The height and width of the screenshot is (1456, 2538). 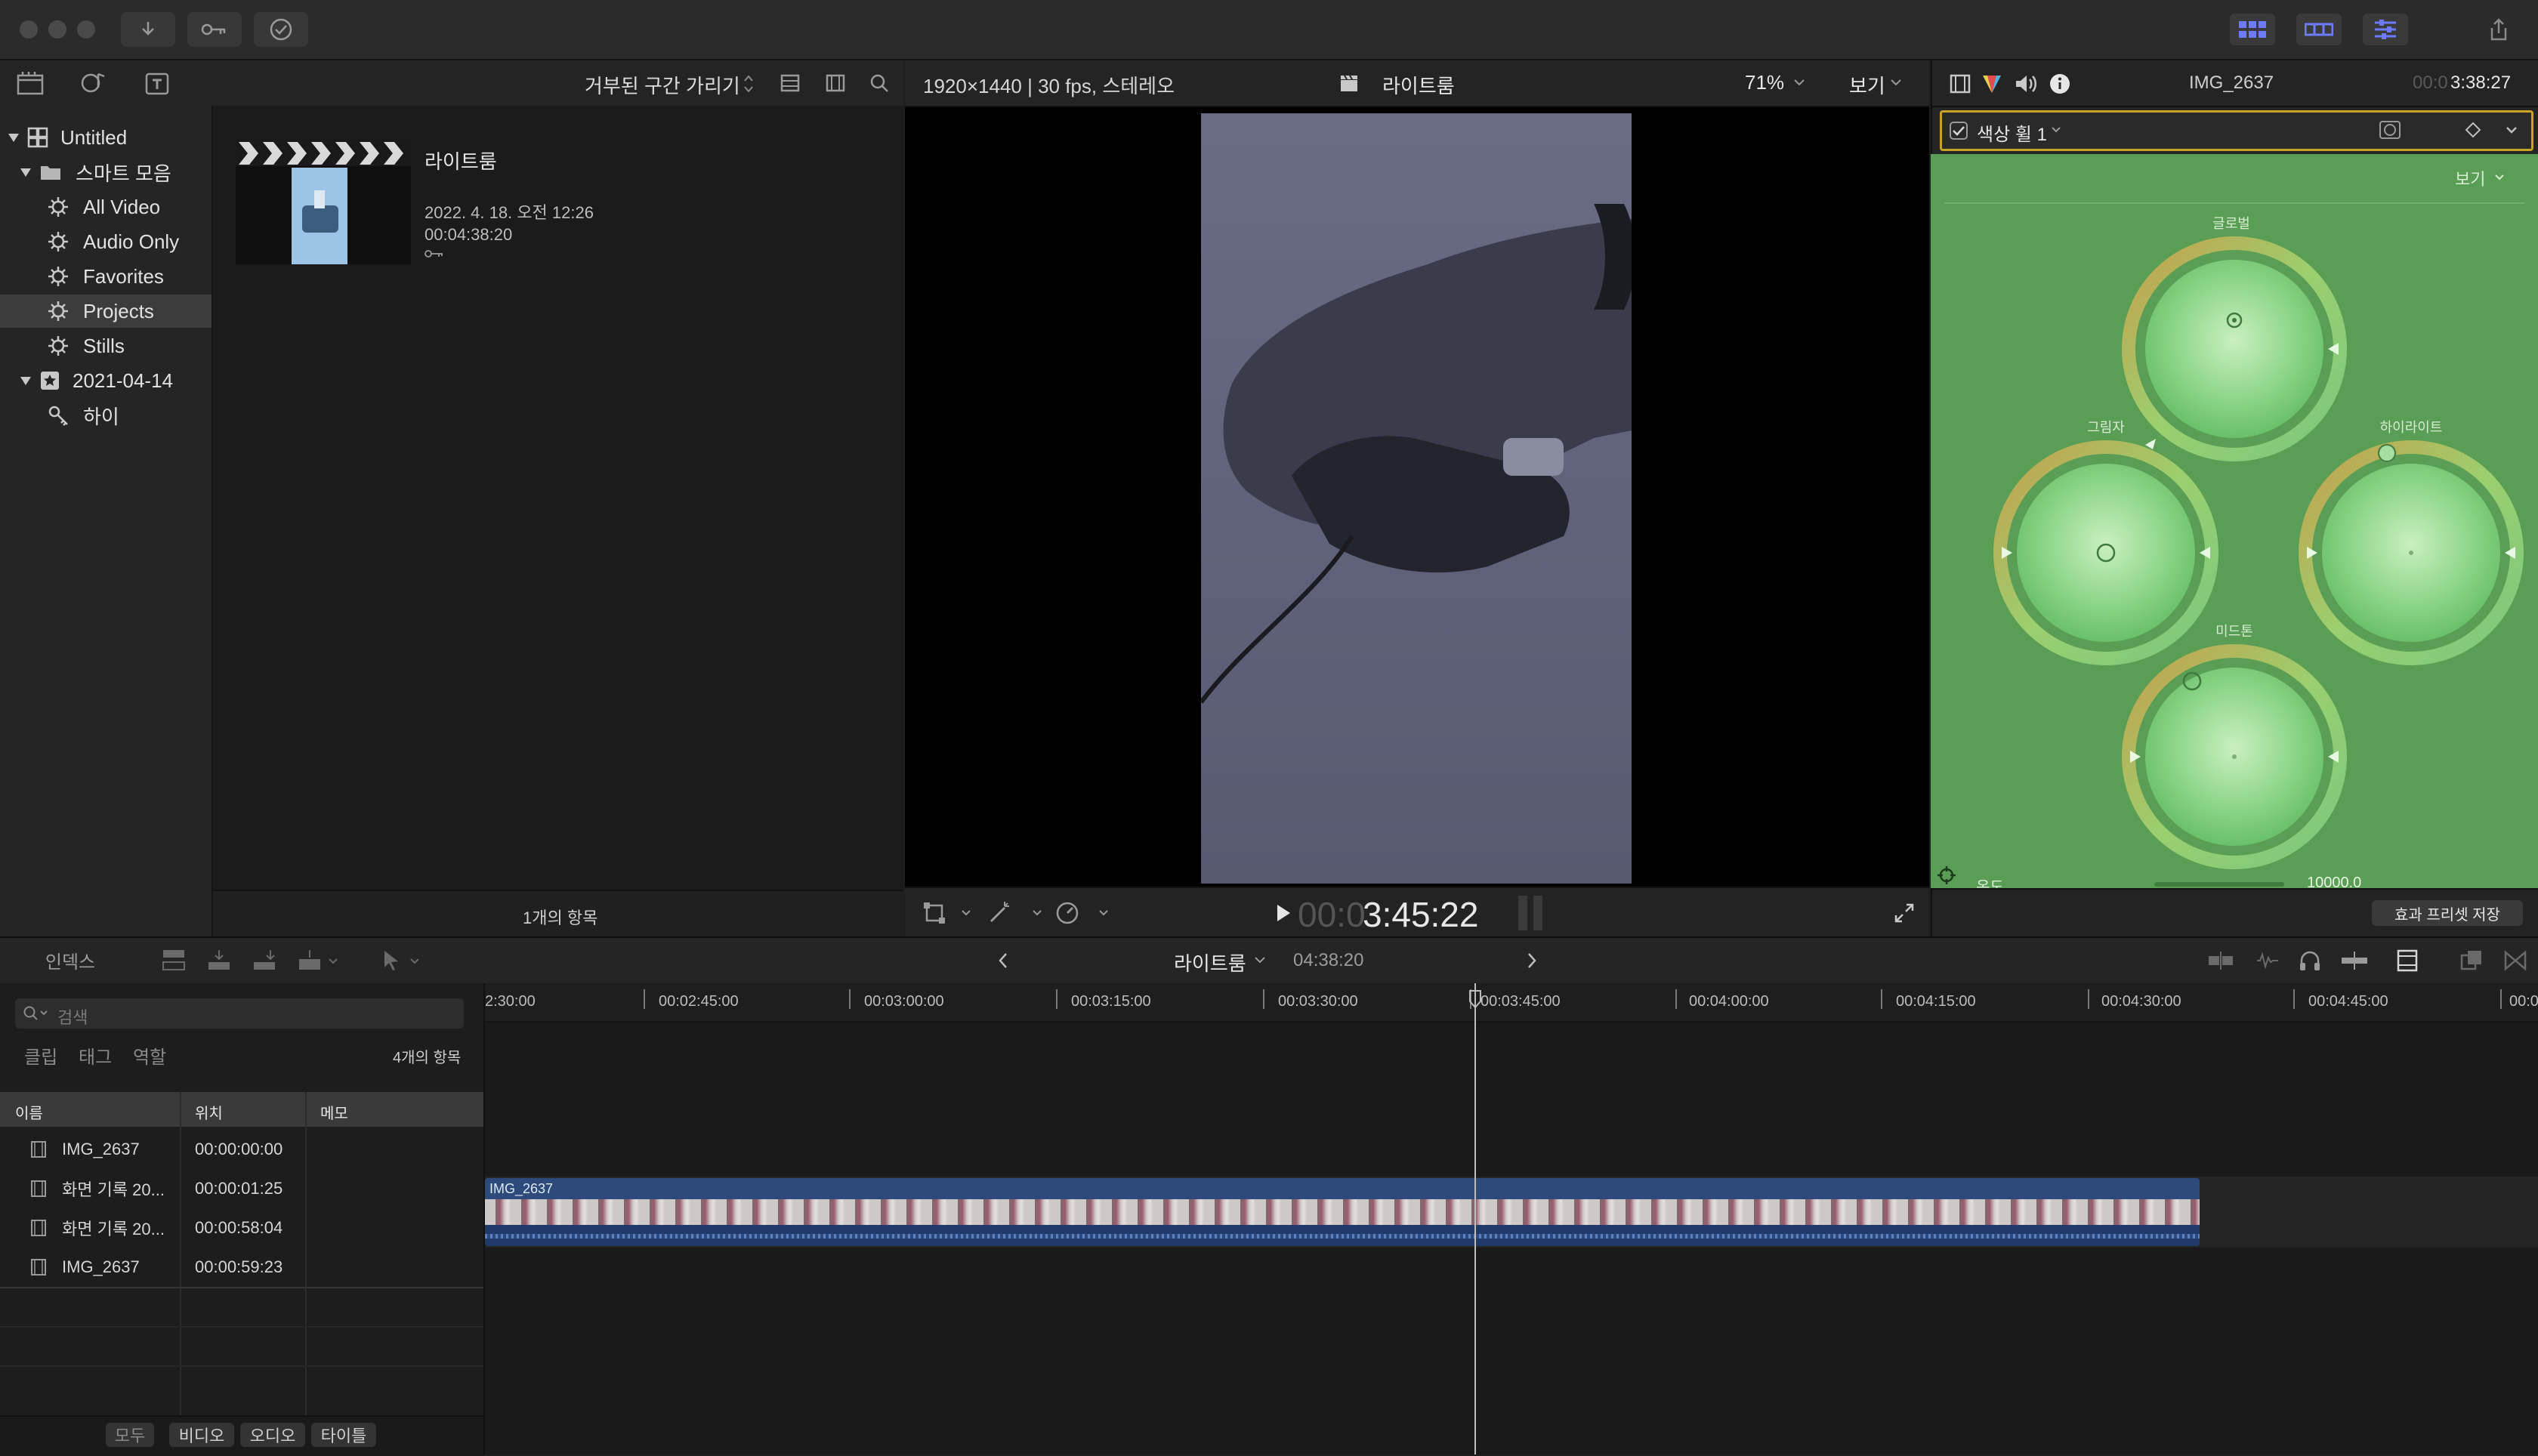 What do you see at coordinates (1867, 85) in the screenshot?
I see `view-menu: 보기` at bounding box center [1867, 85].